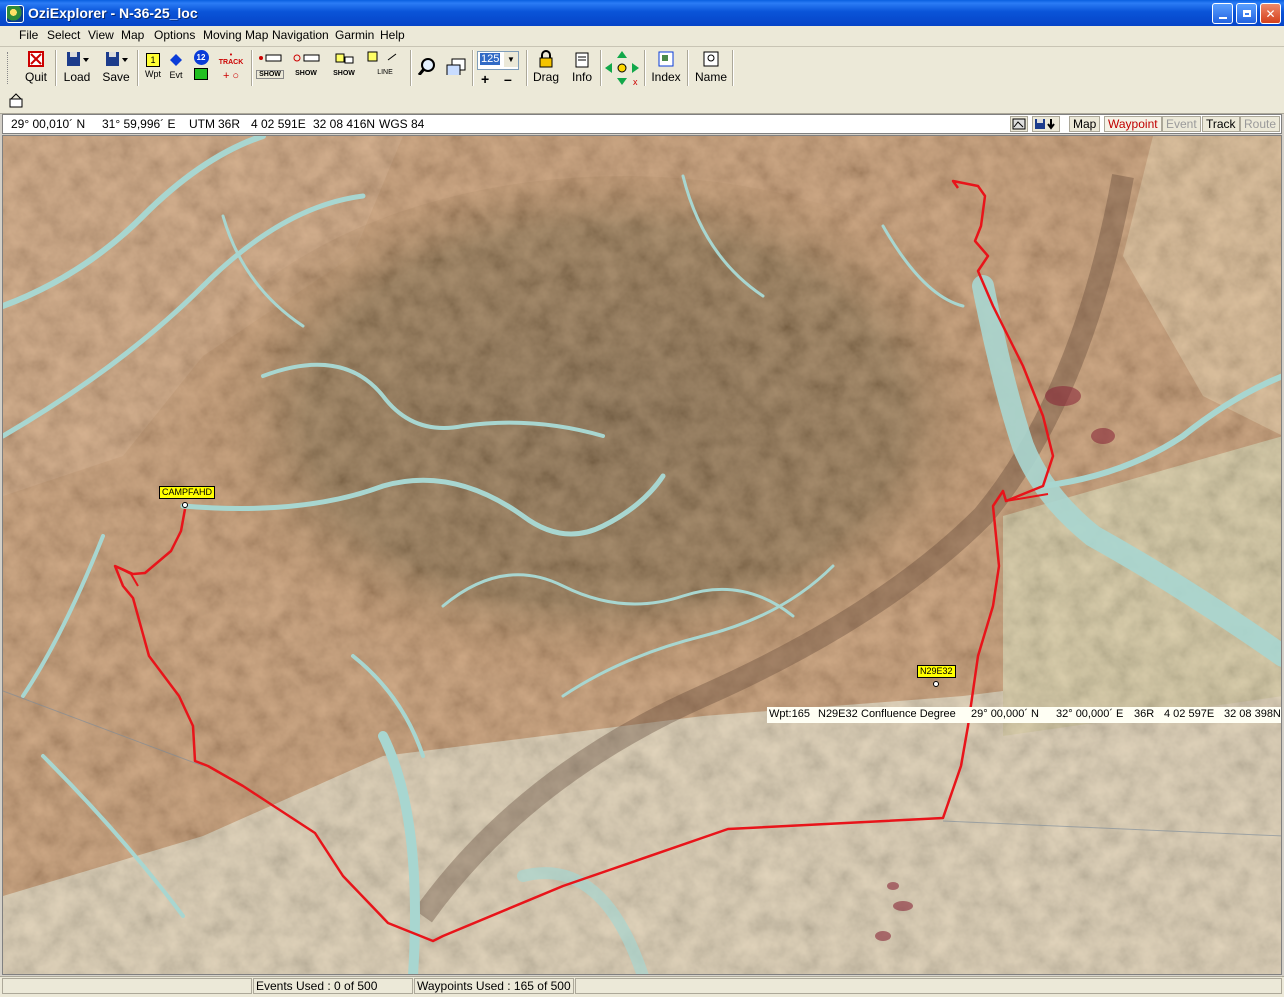  Describe the element at coordinates (711, 68) in the screenshot. I see `name-search-button: Name` at that location.